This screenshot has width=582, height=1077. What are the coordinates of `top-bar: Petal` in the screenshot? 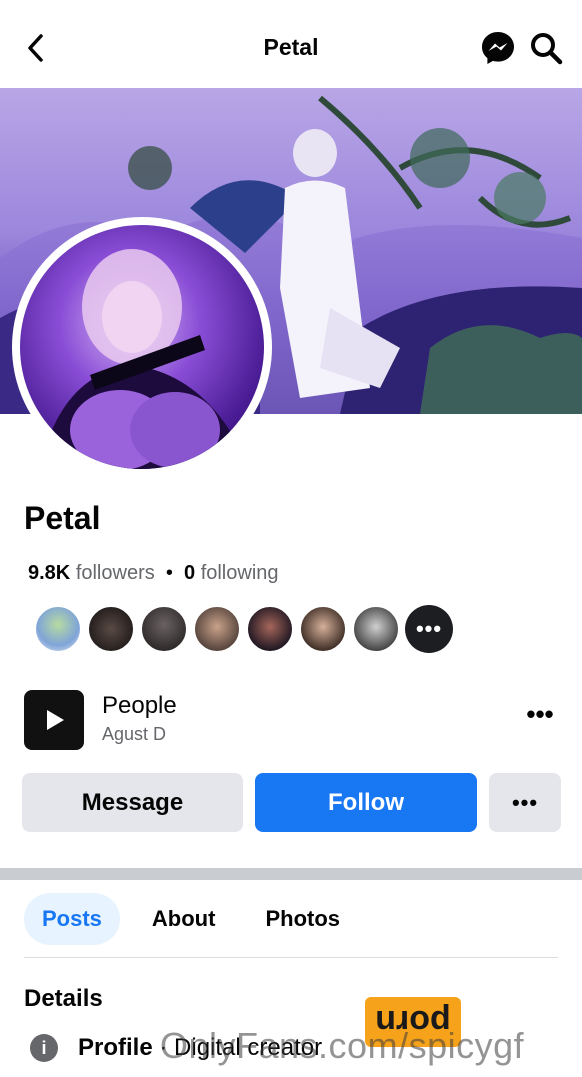 It's located at (291, 44).